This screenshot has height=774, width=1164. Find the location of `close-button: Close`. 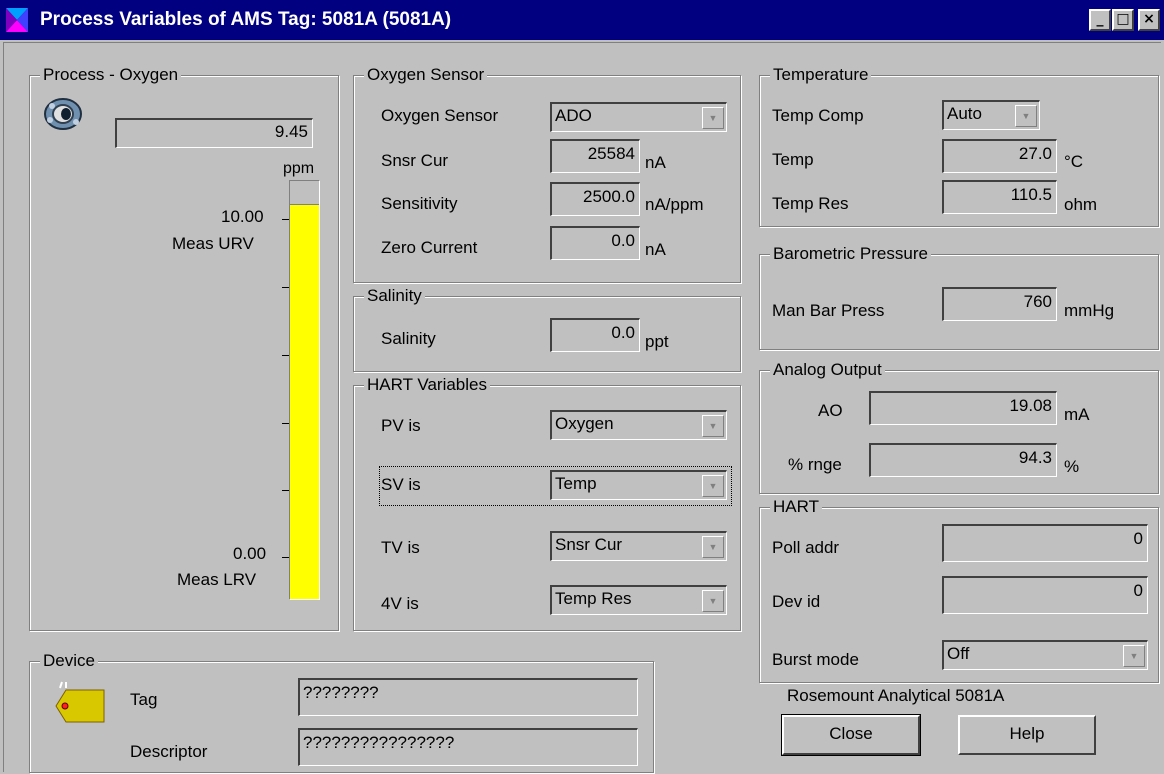

close-button: Close is located at coordinates (851, 735).